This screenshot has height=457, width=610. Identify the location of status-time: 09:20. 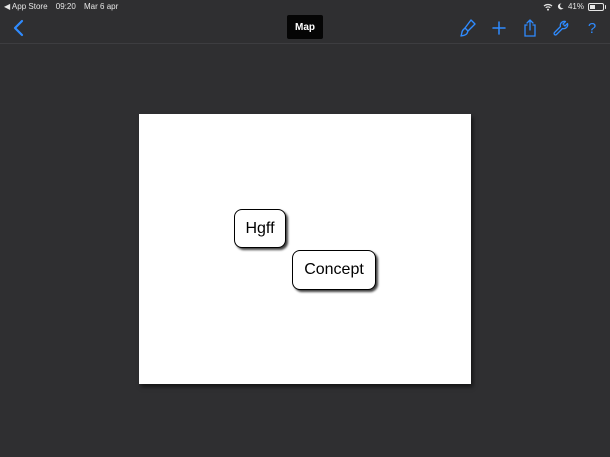
(65, 6).